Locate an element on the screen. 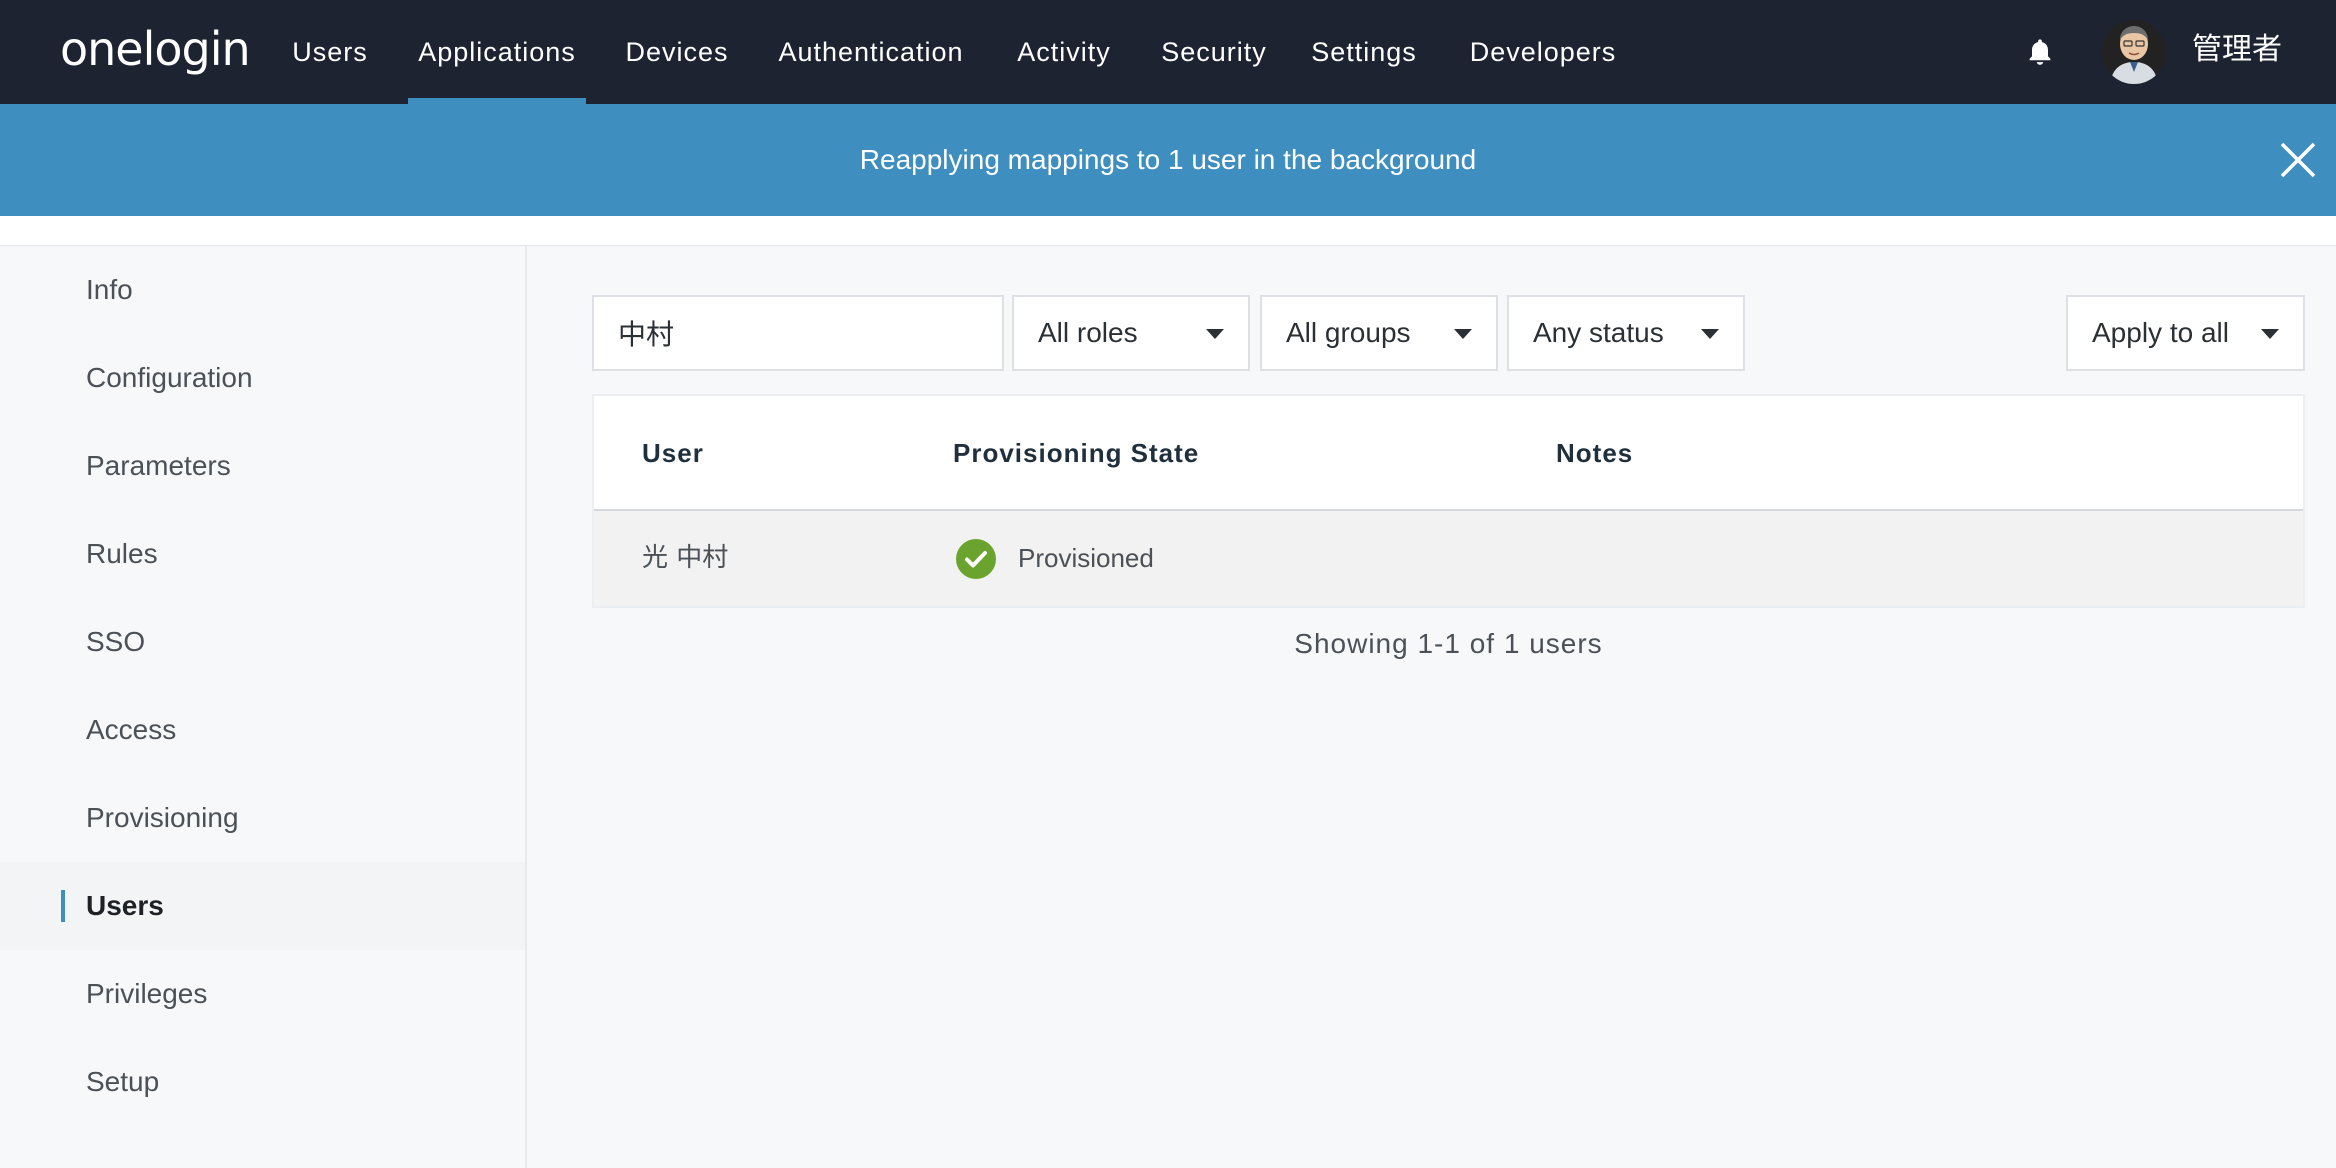  sidebar-item-parameters: Parameters is located at coordinates (262, 466).